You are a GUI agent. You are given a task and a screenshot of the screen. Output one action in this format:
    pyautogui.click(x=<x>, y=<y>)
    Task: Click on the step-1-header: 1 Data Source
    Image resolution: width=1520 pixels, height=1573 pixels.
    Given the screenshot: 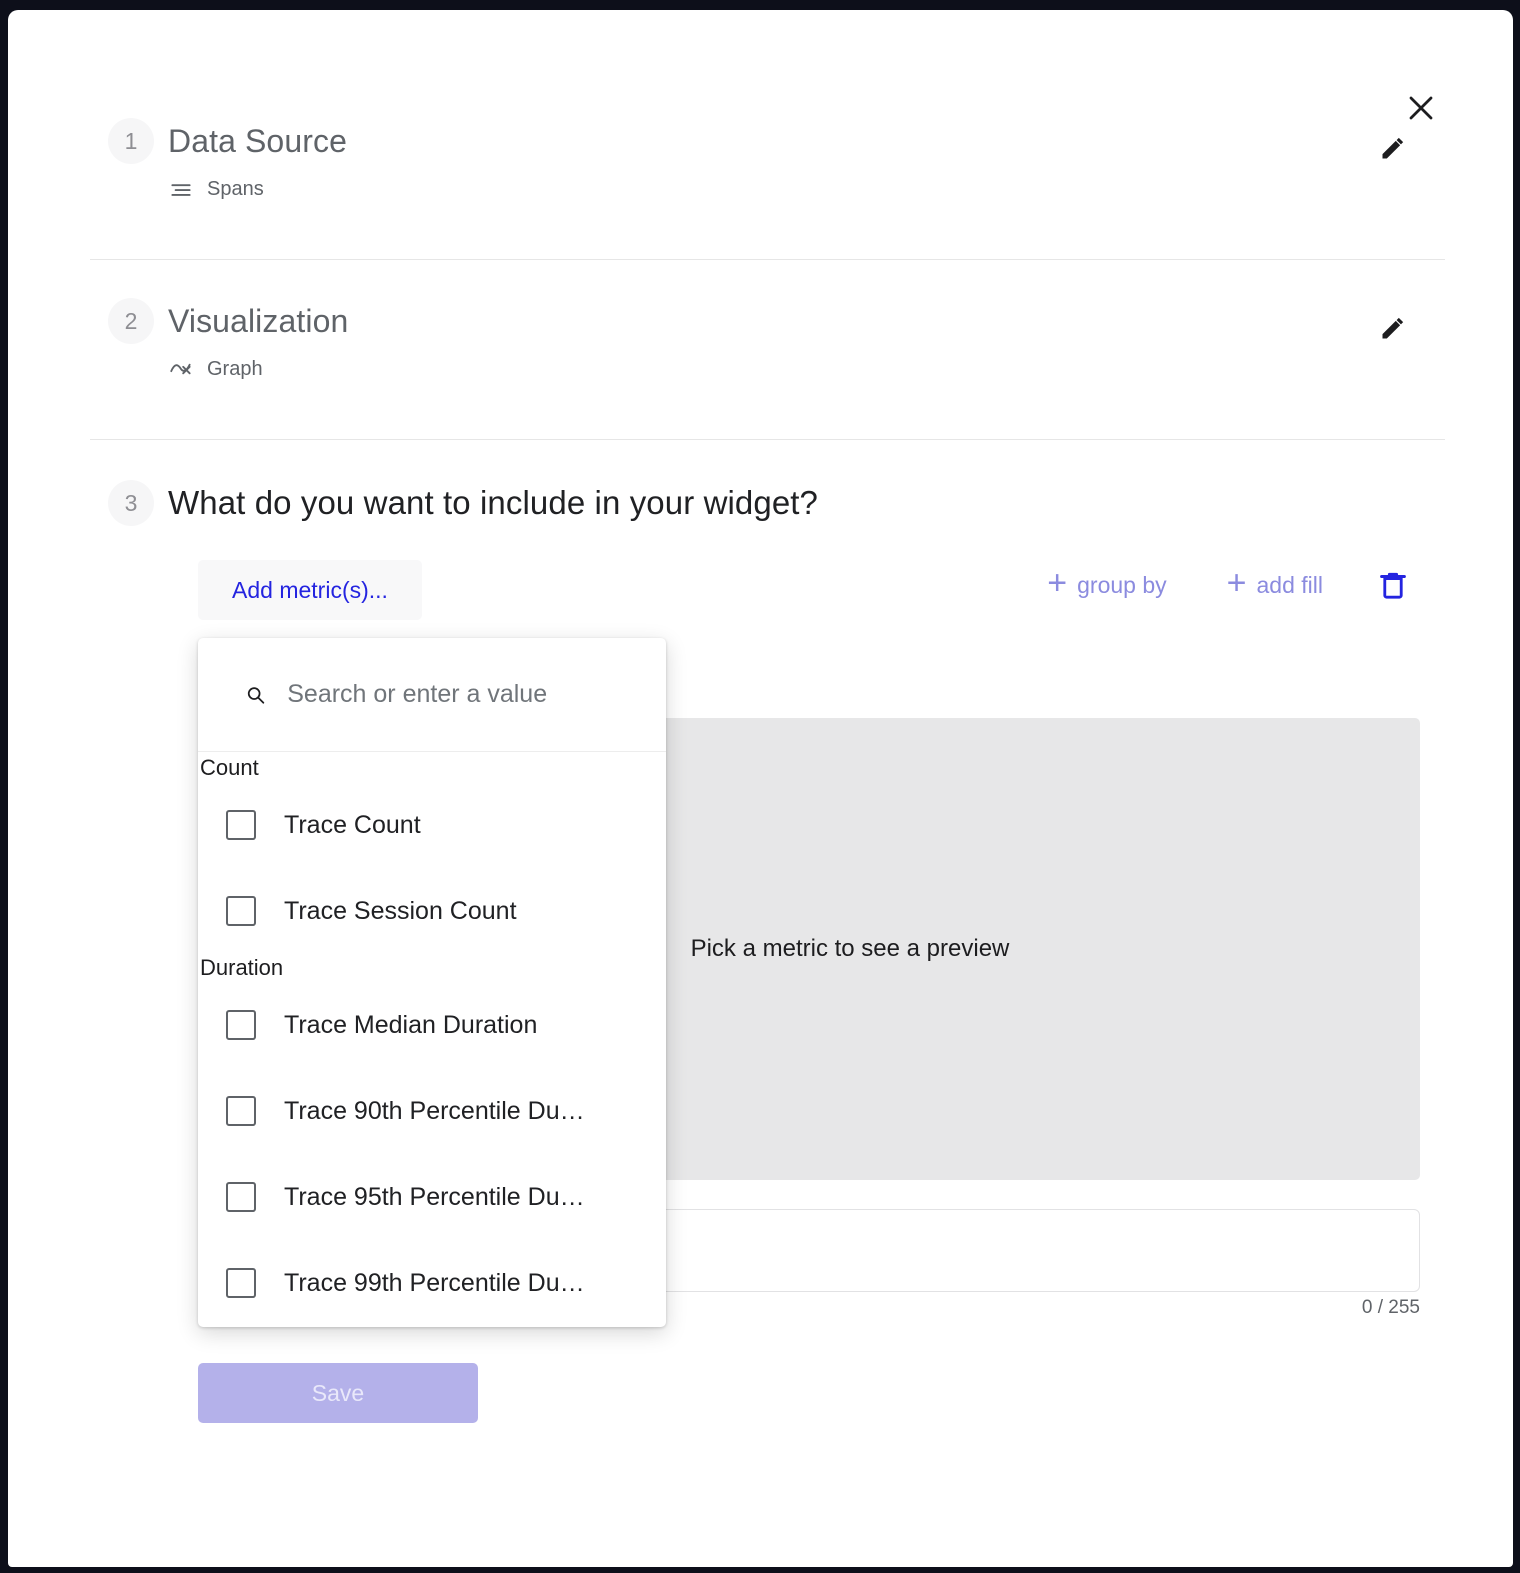 What is the action you would take?
    pyautogui.click(x=227, y=141)
    